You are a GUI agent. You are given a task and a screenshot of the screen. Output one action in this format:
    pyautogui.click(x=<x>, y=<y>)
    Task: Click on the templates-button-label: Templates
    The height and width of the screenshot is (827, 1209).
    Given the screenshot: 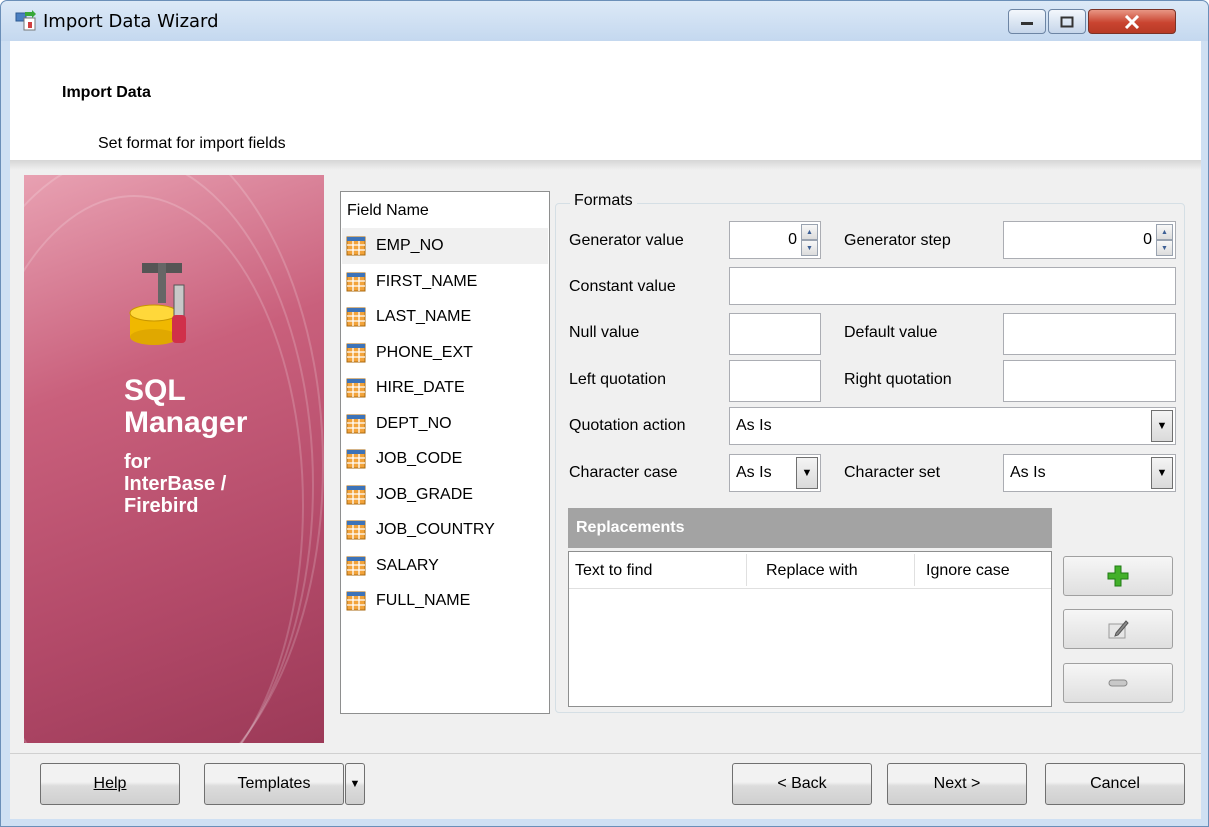 What is the action you would take?
    pyautogui.click(x=274, y=783)
    